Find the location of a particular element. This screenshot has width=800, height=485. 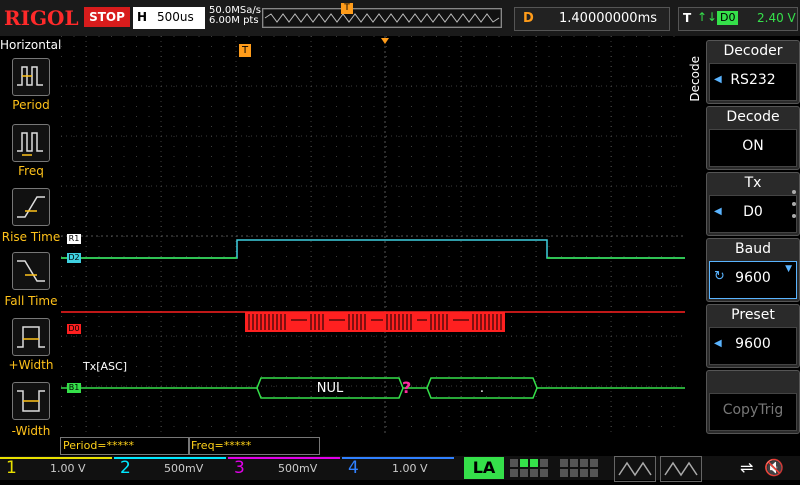

period-button is located at coordinates (31, 77).